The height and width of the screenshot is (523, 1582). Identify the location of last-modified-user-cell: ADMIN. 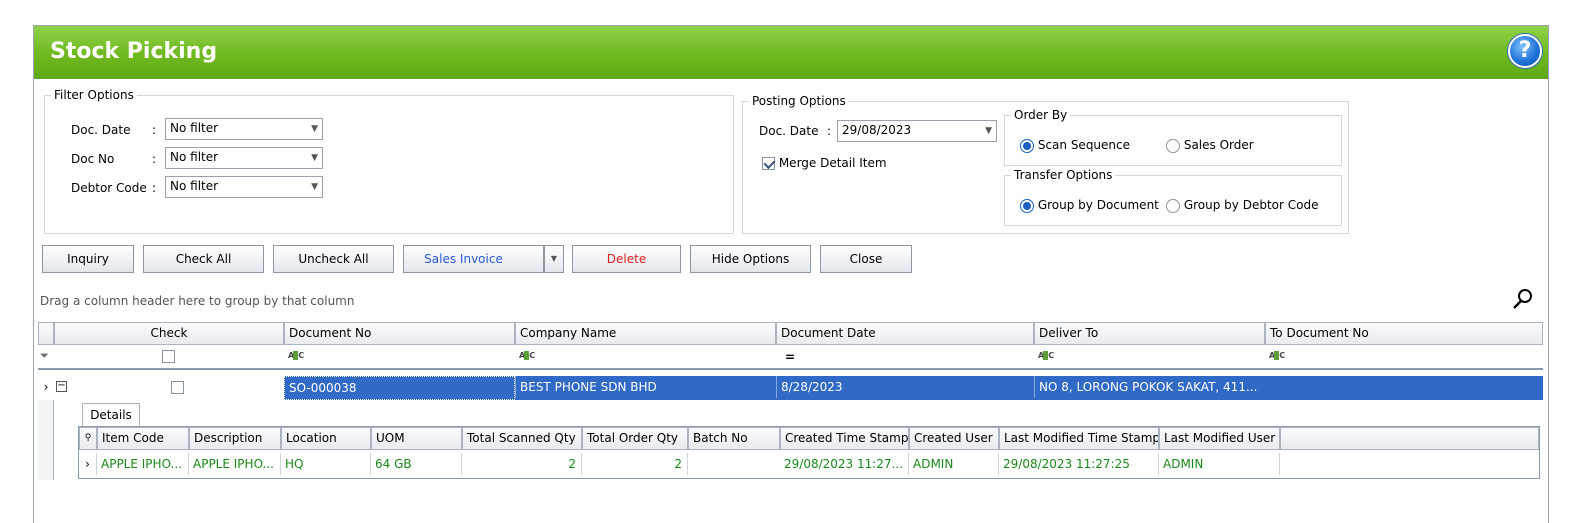
(1219, 464).